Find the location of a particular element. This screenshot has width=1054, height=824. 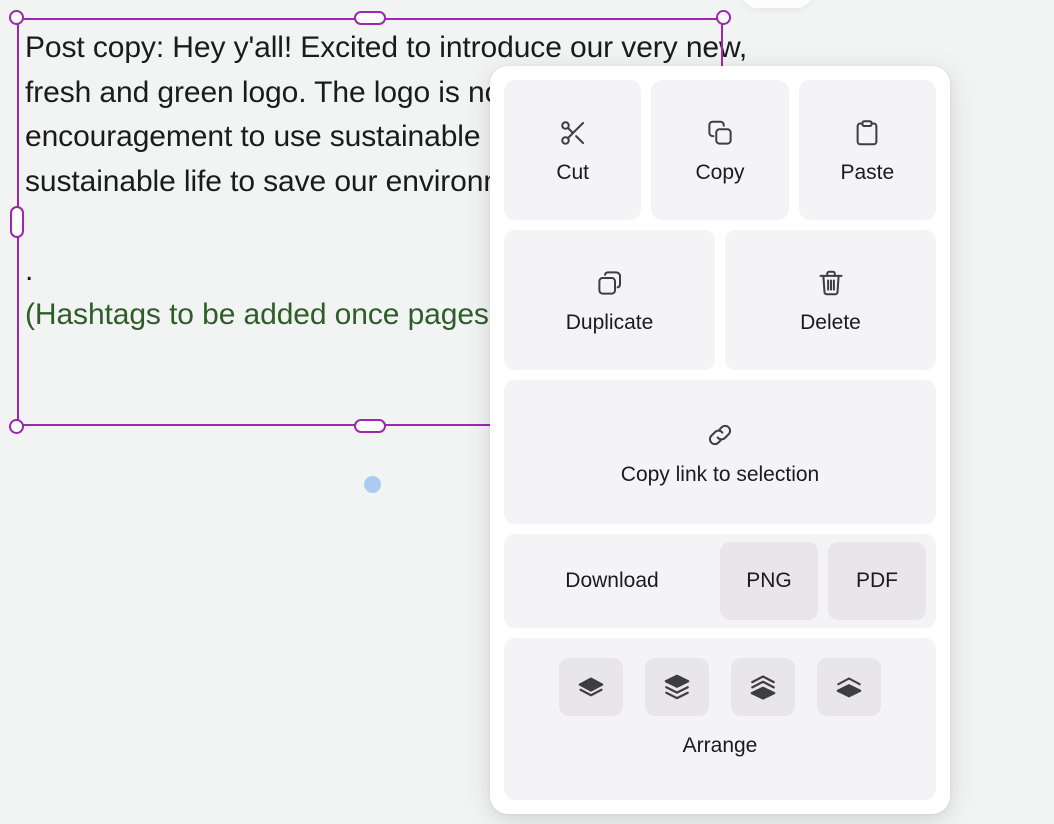

send-to-back-button is located at coordinates (849, 687).